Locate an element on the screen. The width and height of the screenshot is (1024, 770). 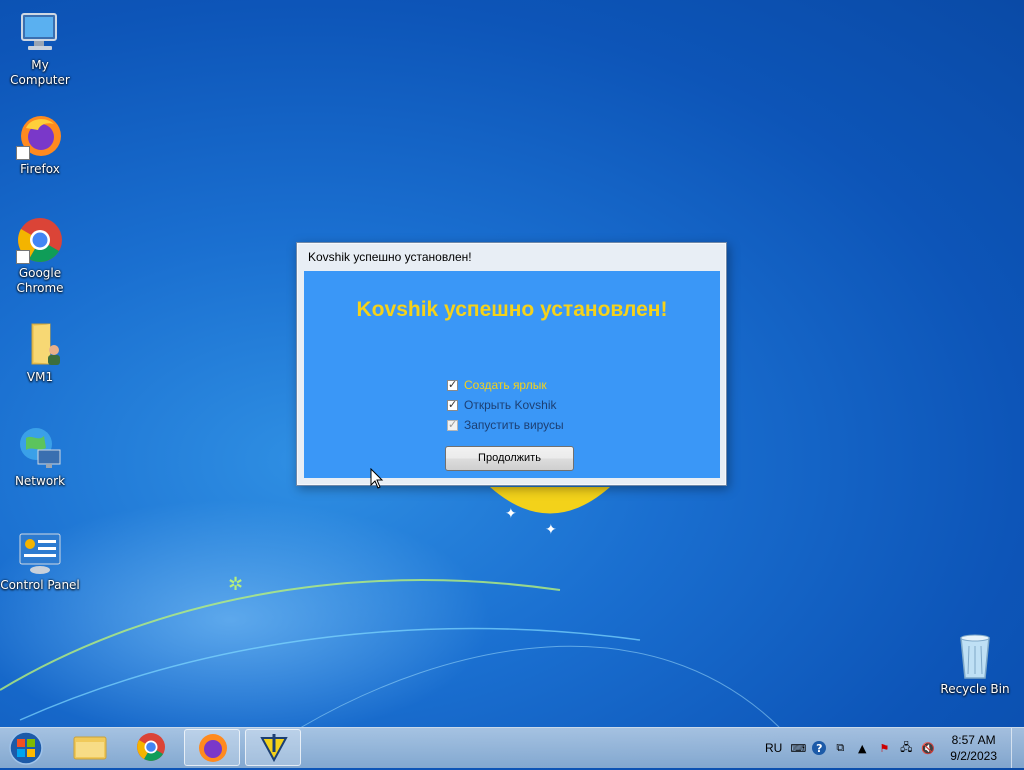
desktop-icon-label: Google Chrome is located at coordinates (40, 280).